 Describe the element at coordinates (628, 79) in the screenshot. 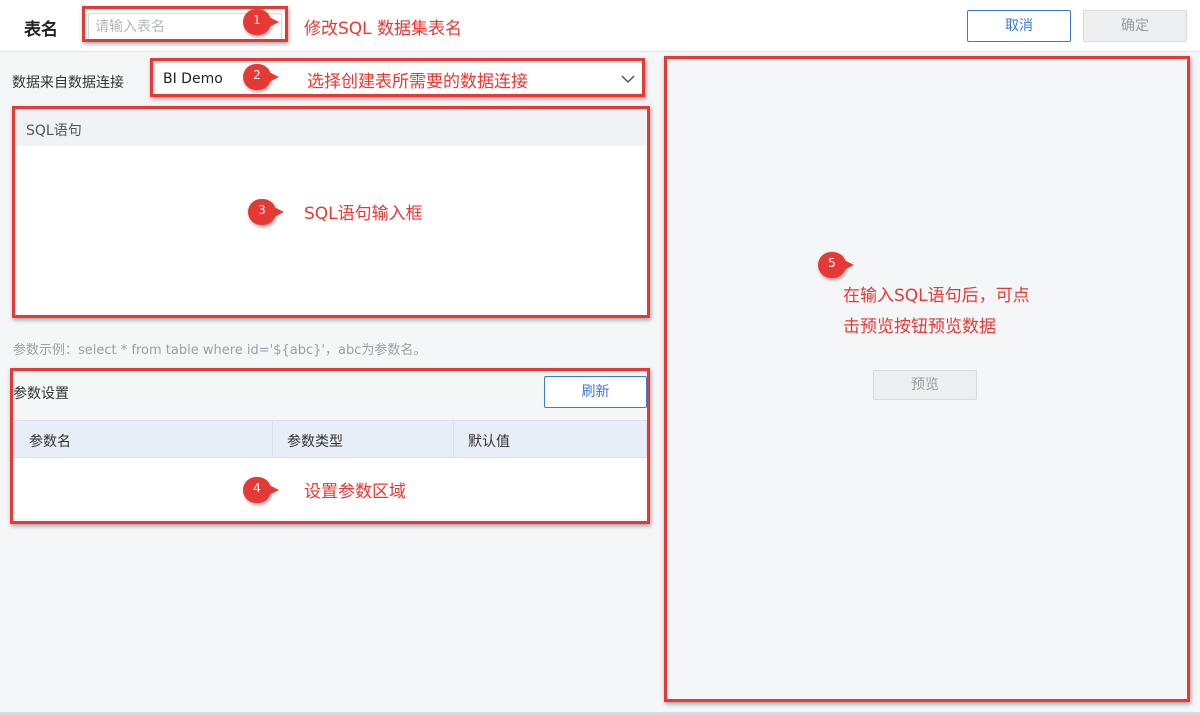

I see `chevron-down-icon` at that location.